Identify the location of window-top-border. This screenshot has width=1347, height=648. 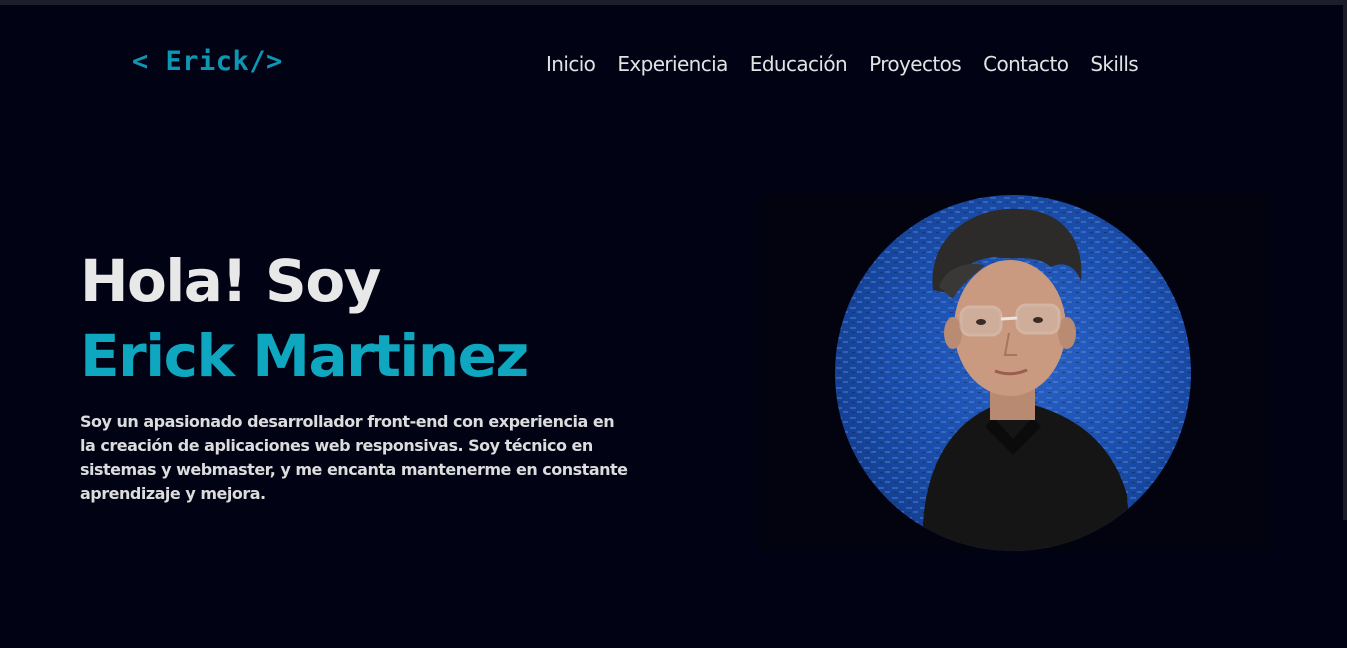
(673, 2).